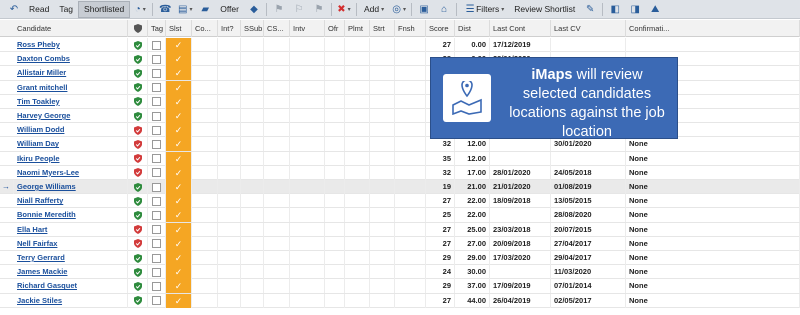 Image resolution: width=800 pixels, height=315 pixels. What do you see at coordinates (71, 130) in the screenshot?
I see `candidate-name-link: William Dodd` at bounding box center [71, 130].